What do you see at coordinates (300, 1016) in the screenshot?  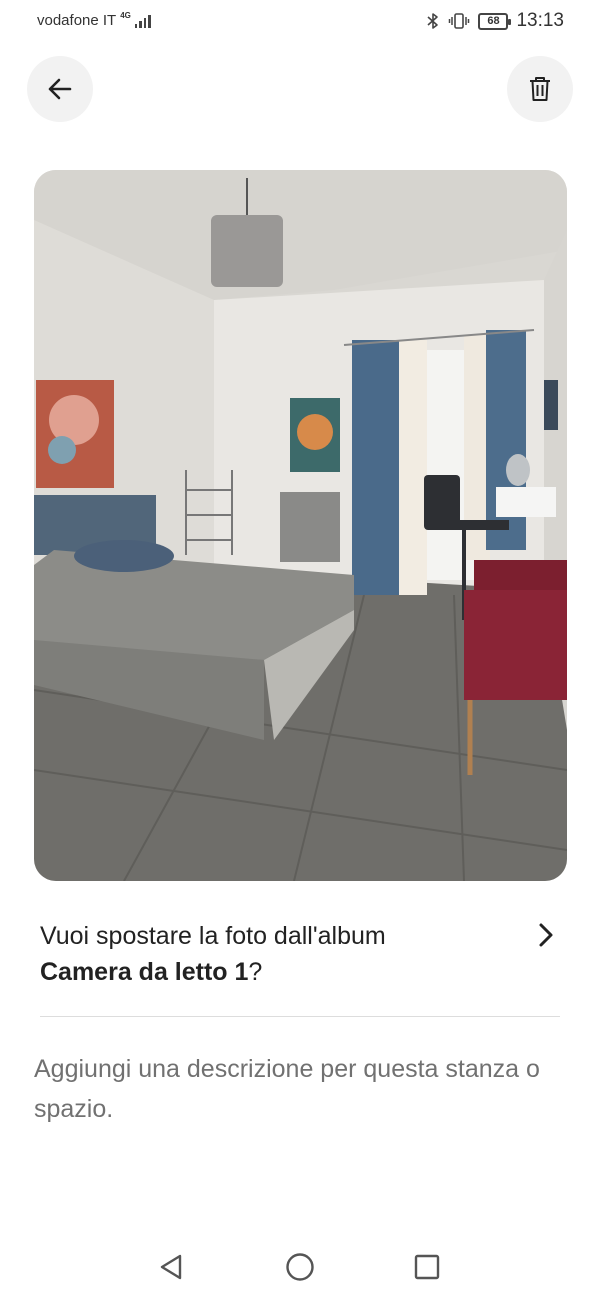 I see `divider` at bounding box center [300, 1016].